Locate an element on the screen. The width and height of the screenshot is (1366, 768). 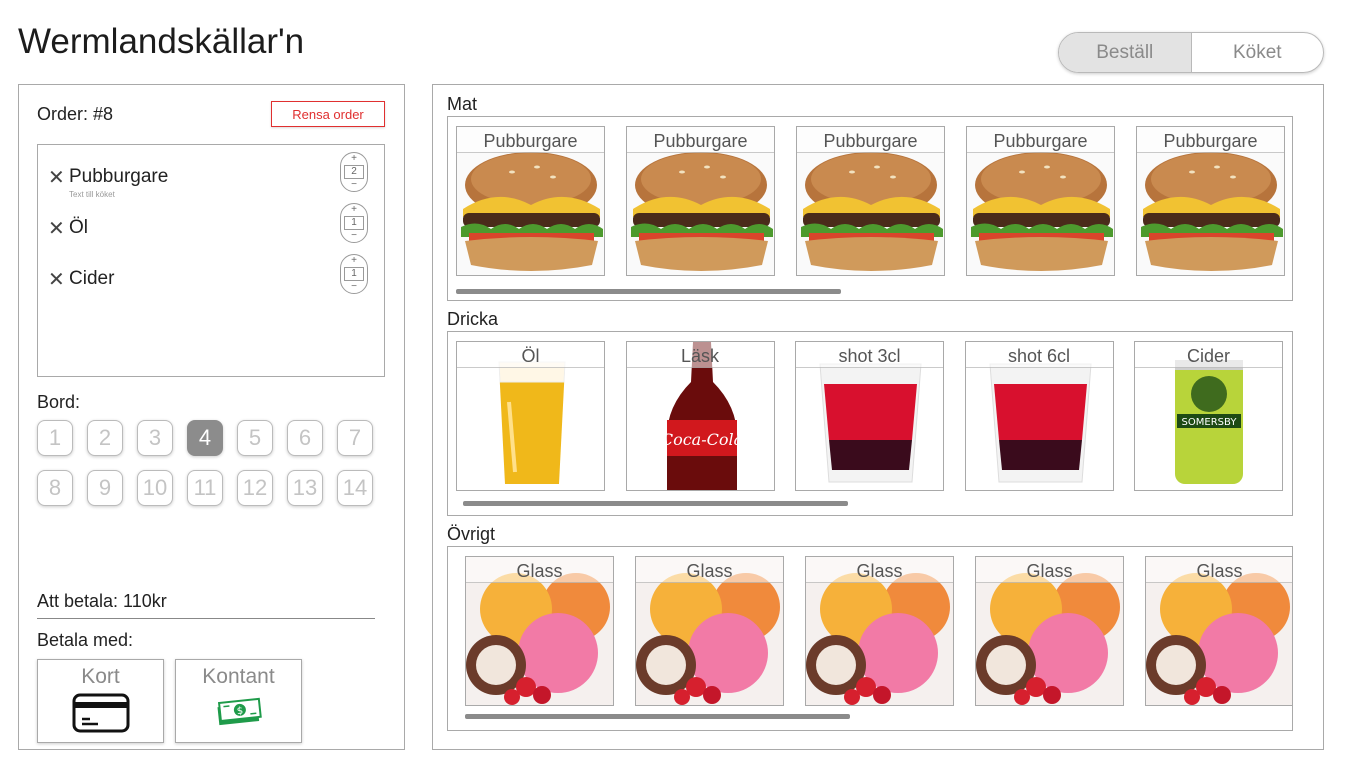
table-button: 4 is located at coordinates (205, 438).